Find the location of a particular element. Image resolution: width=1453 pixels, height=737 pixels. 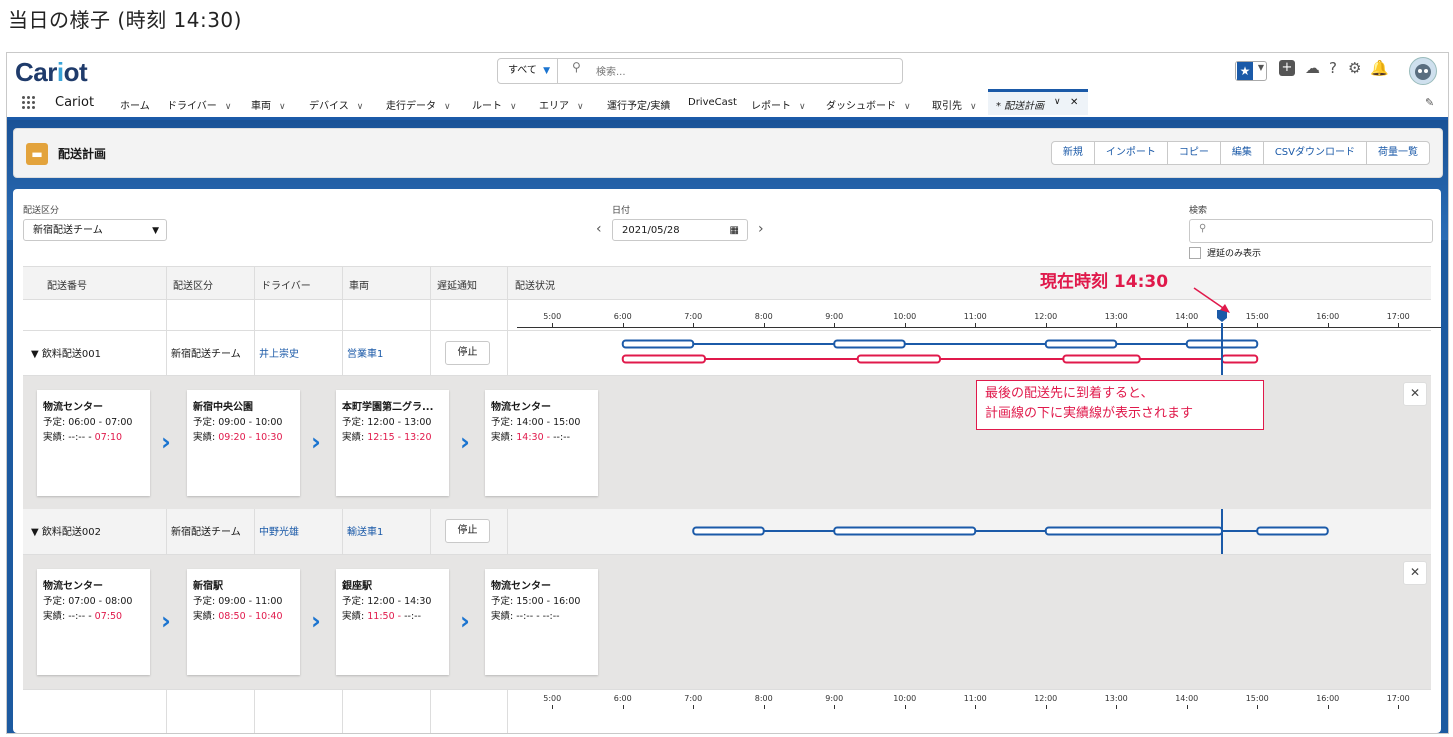

avatar is located at coordinates (1423, 71).